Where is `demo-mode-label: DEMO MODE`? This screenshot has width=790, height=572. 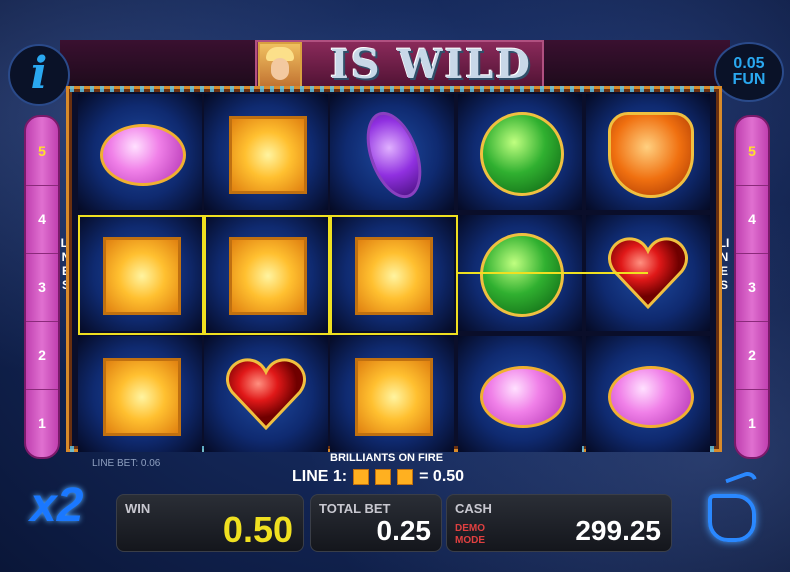
demo-mode-label: DEMO MODE is located at coordinates (470, 535).